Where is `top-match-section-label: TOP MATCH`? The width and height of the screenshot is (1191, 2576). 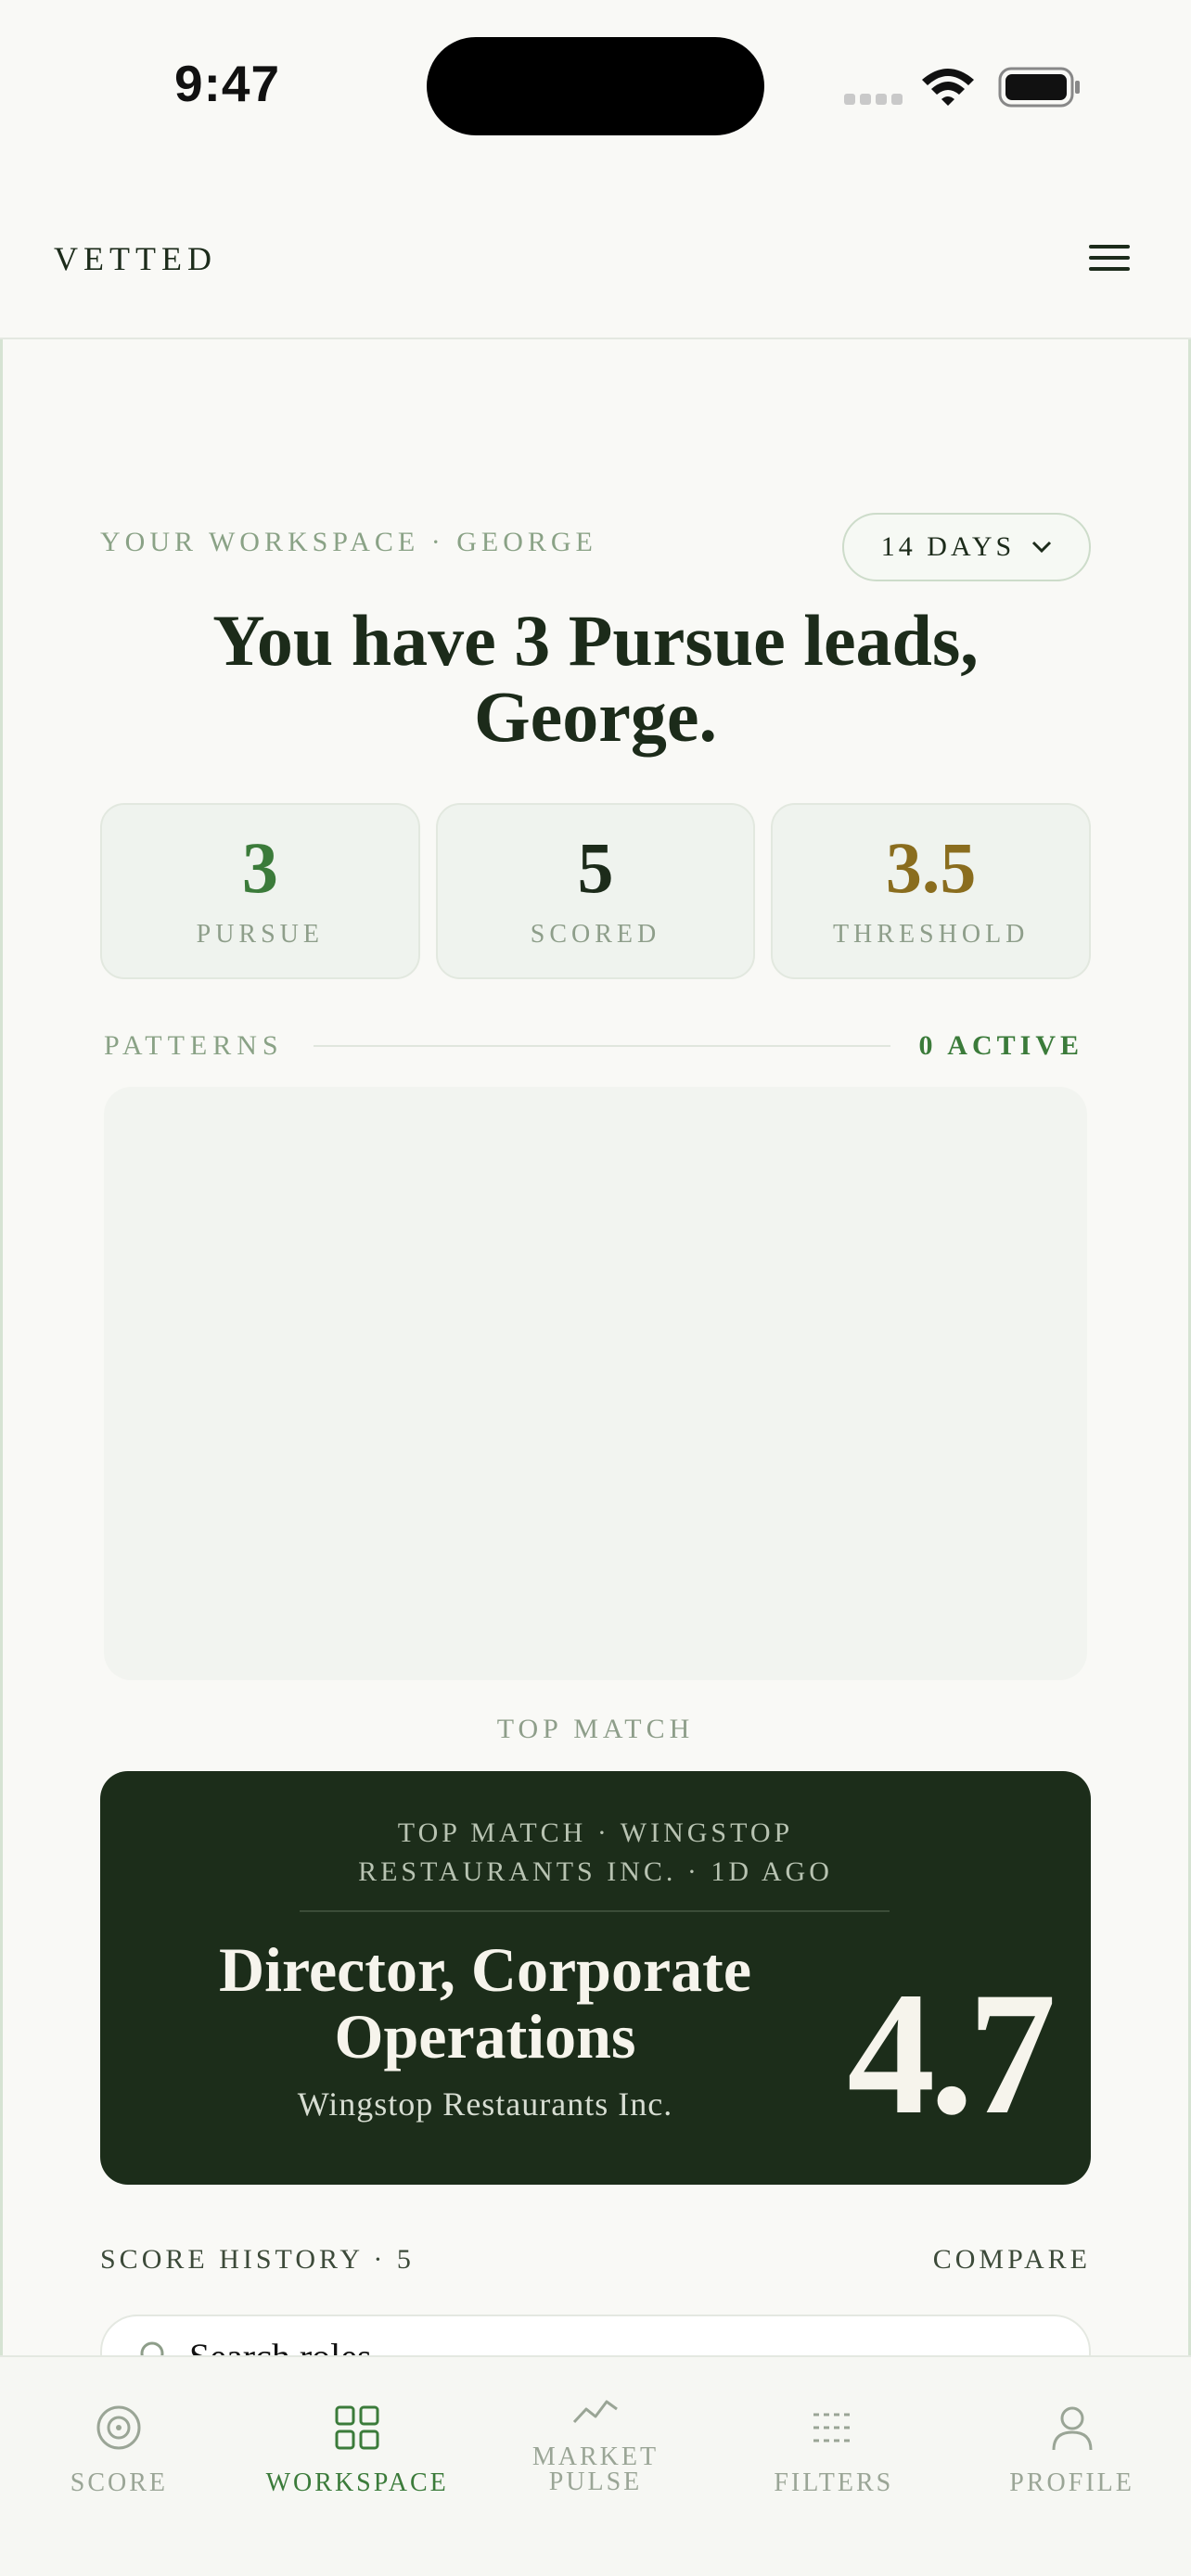 top-match-section-label: TOP MATCH is located at coordinates (595, 1729).